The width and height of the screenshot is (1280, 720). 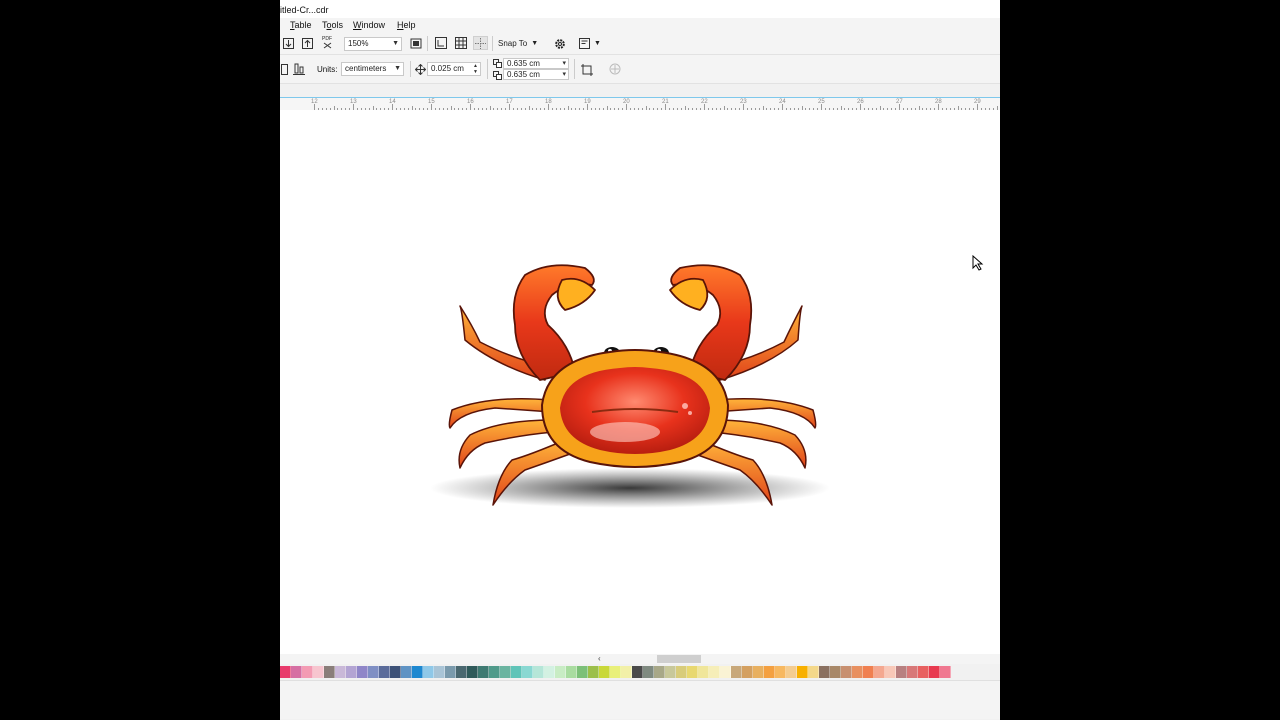 I want to click on full-screen-preview-icon, so click(x=415, y=43).